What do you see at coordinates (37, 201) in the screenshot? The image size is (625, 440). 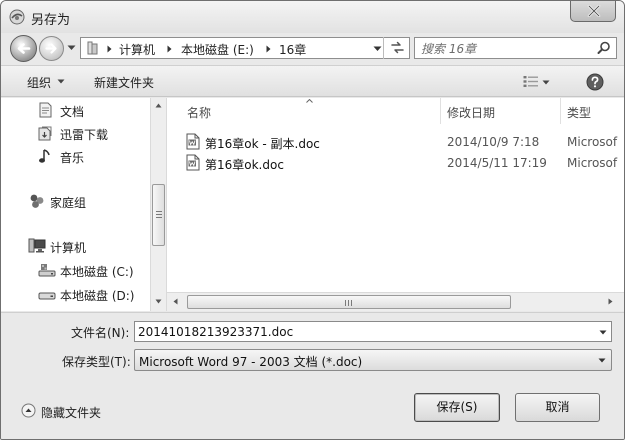 I see `homegroup-icon` at bounding box center [37, 201].